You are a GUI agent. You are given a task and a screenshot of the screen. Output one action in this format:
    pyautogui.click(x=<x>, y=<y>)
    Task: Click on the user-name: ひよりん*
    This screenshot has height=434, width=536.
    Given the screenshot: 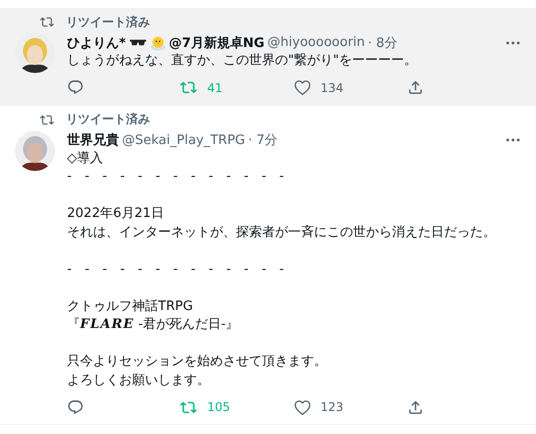 What is the action you would take?
    pyautogui.click(x=96, y=43)
    